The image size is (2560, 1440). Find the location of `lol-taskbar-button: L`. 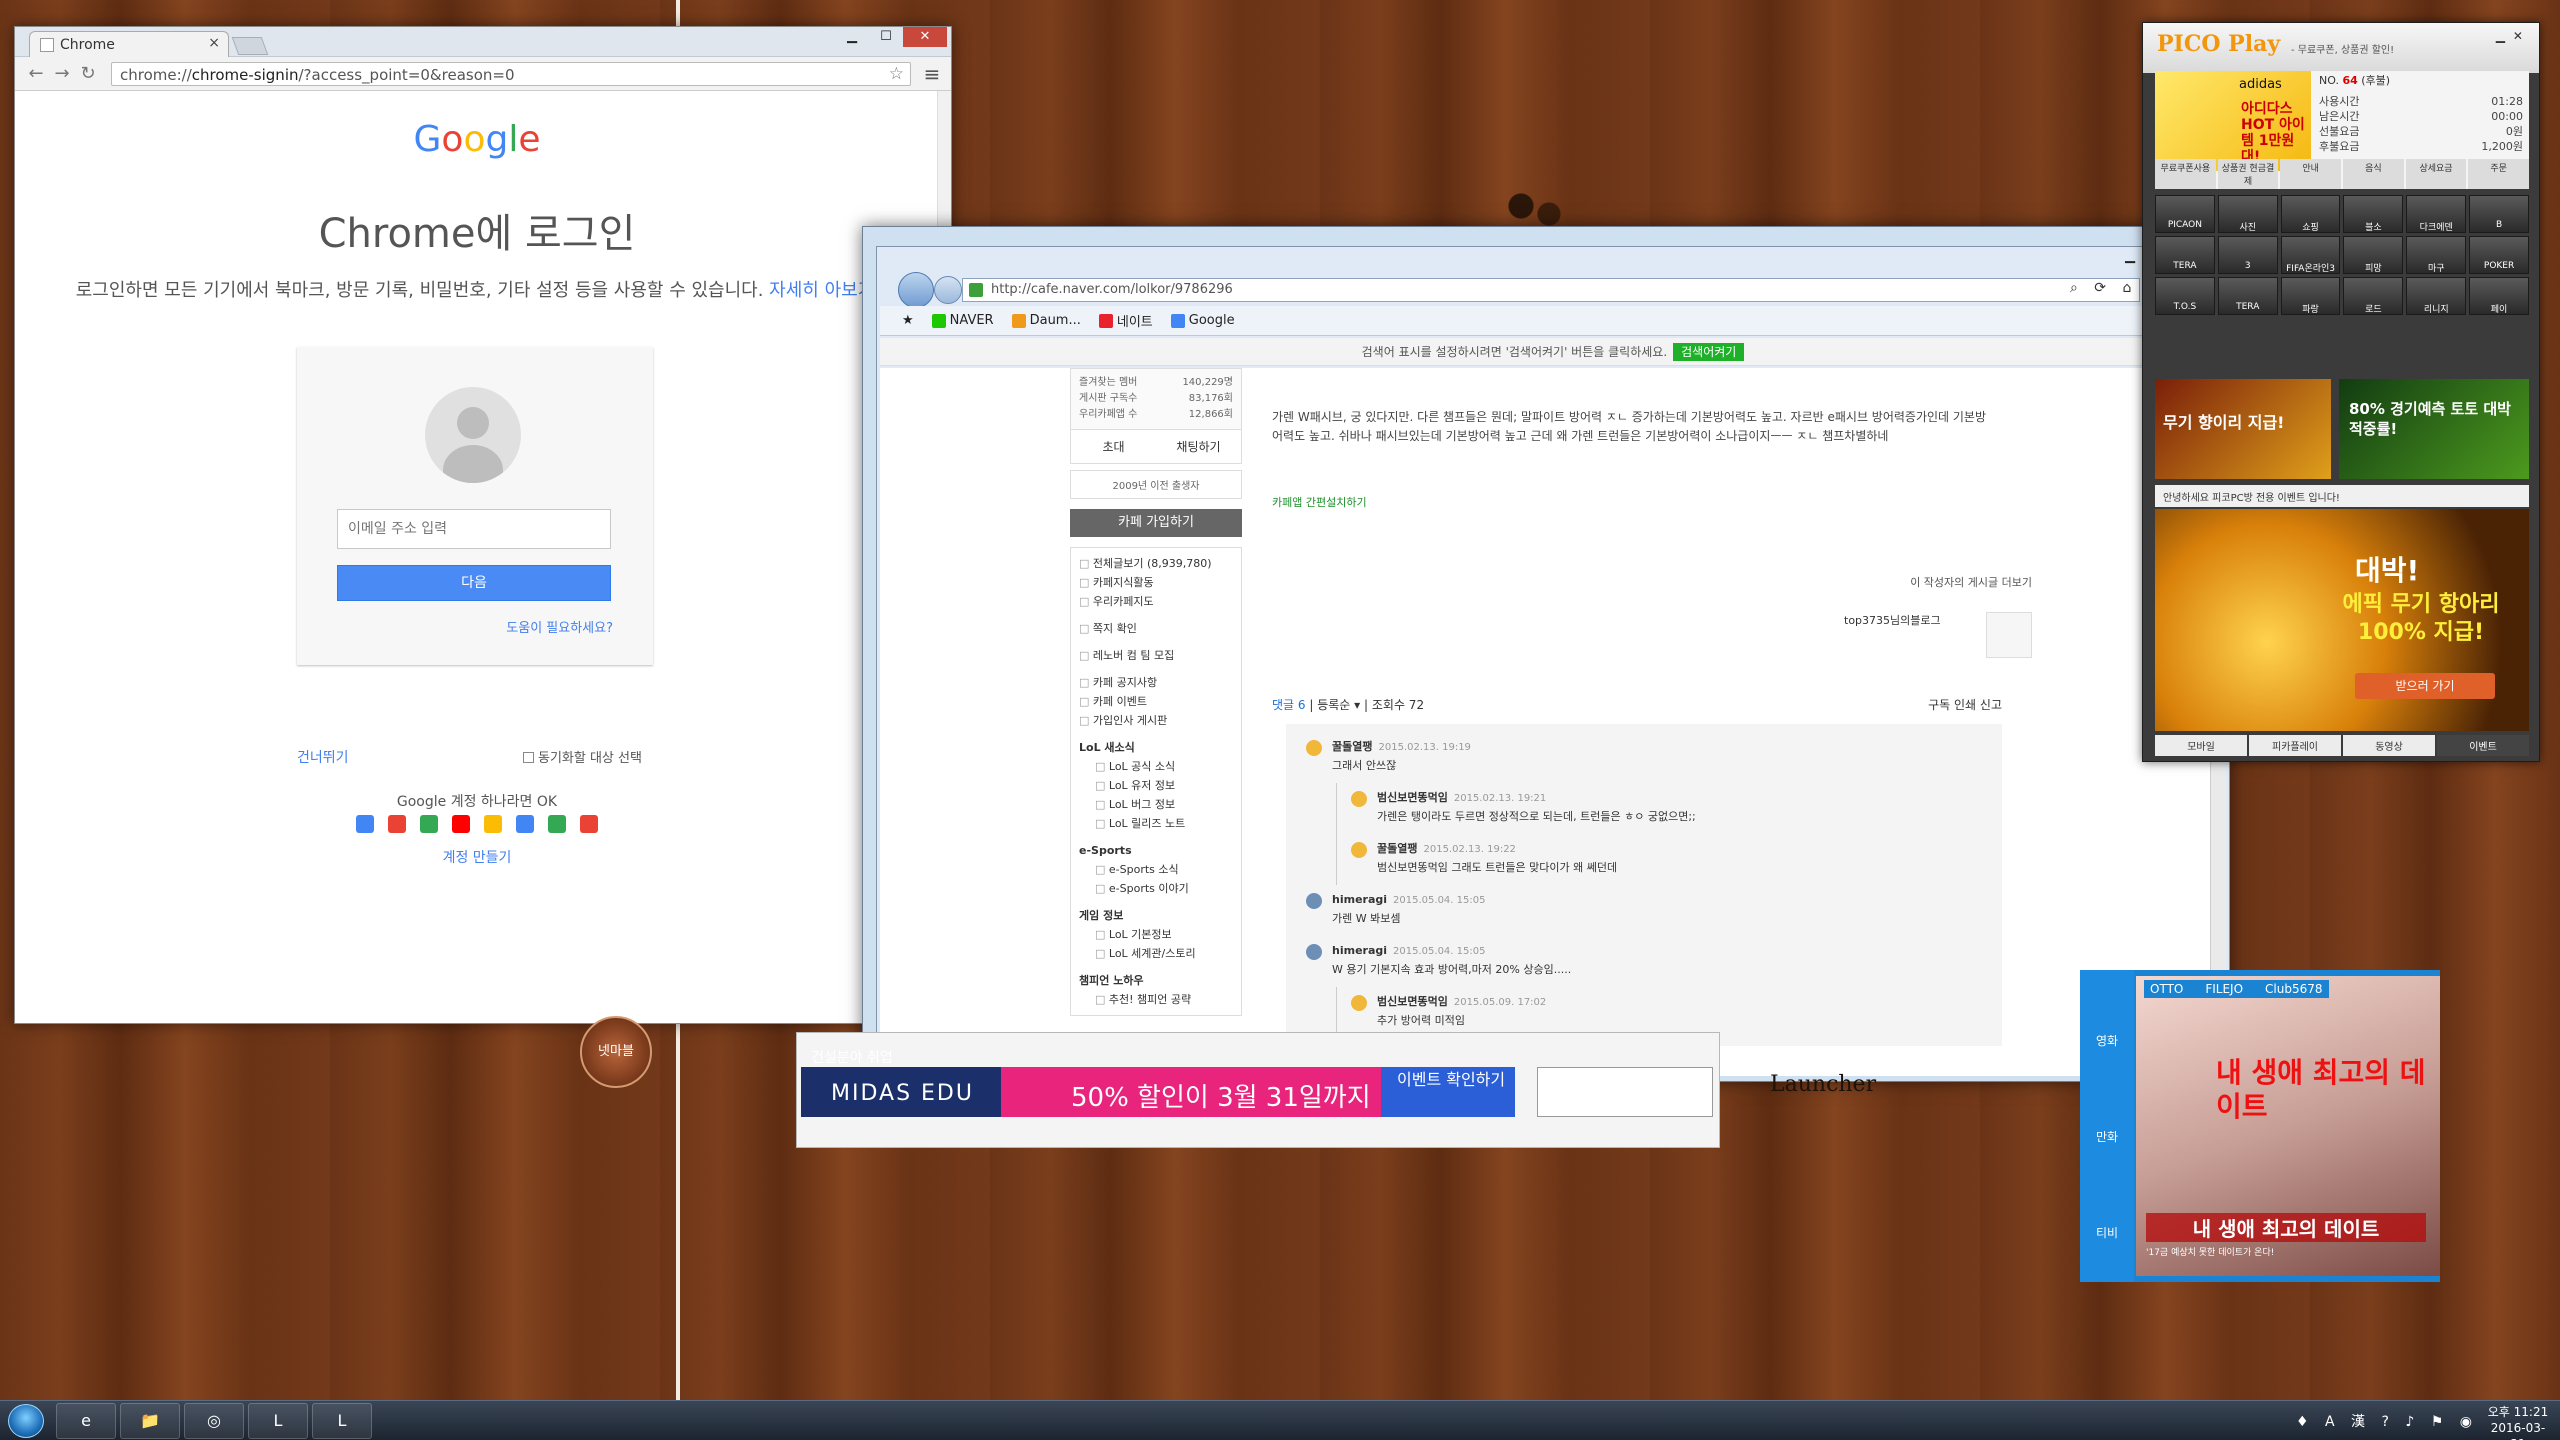

lol-taskbar-button: L is located at coordinates (278, 1421).